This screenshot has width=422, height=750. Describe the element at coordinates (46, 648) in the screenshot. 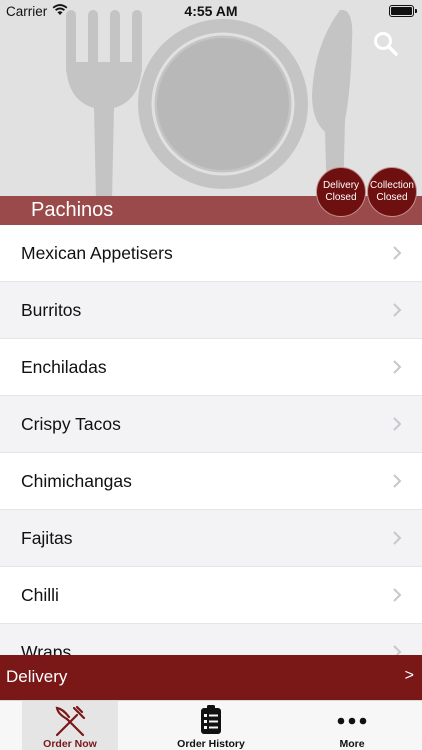

I see `menu-category-label: Wraps` at that location.